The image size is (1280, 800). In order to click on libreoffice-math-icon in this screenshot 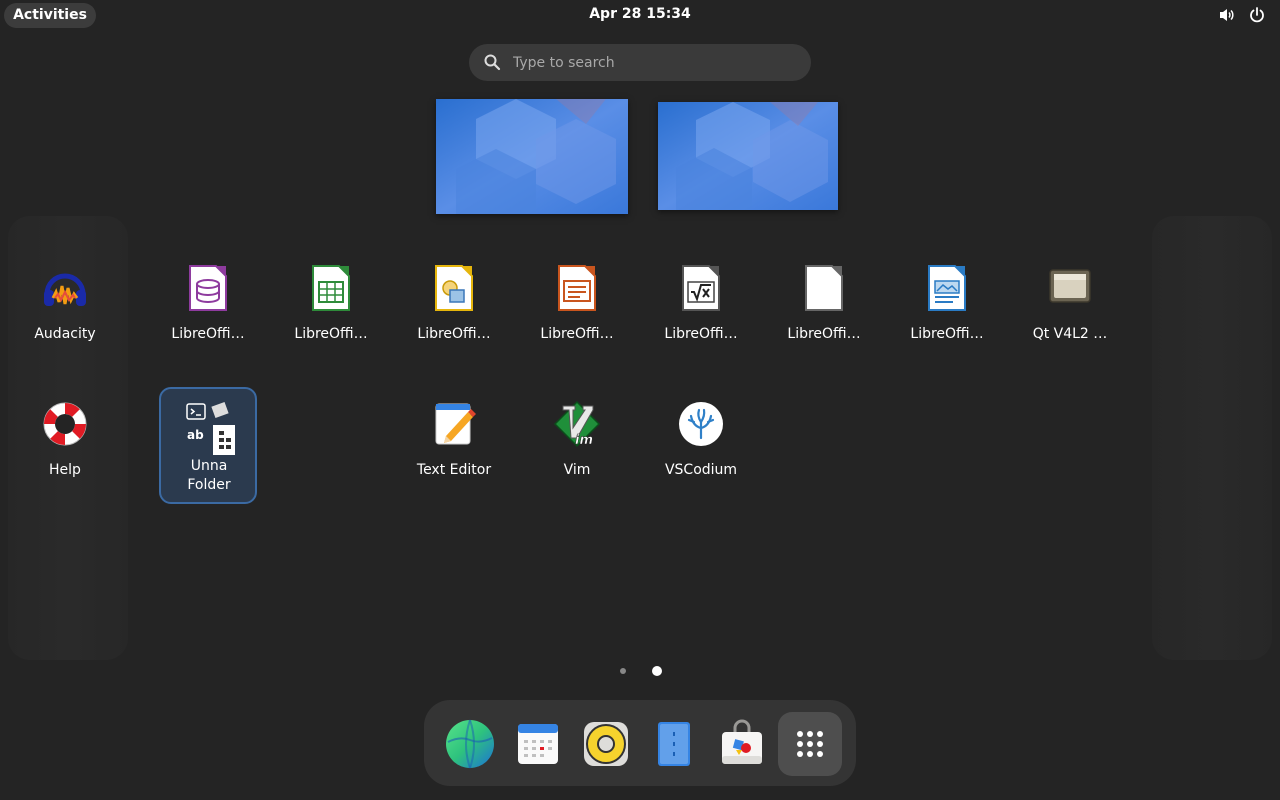, I will do `click(701, 288)`.